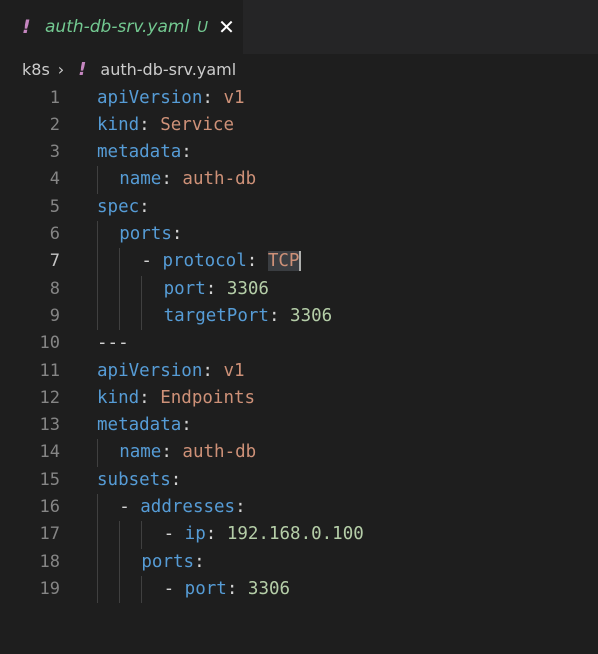 This screenshot has height=654, width=598. I want to click on breadcrumb-file: auth-db-srv.yaml, so click(168, 69).